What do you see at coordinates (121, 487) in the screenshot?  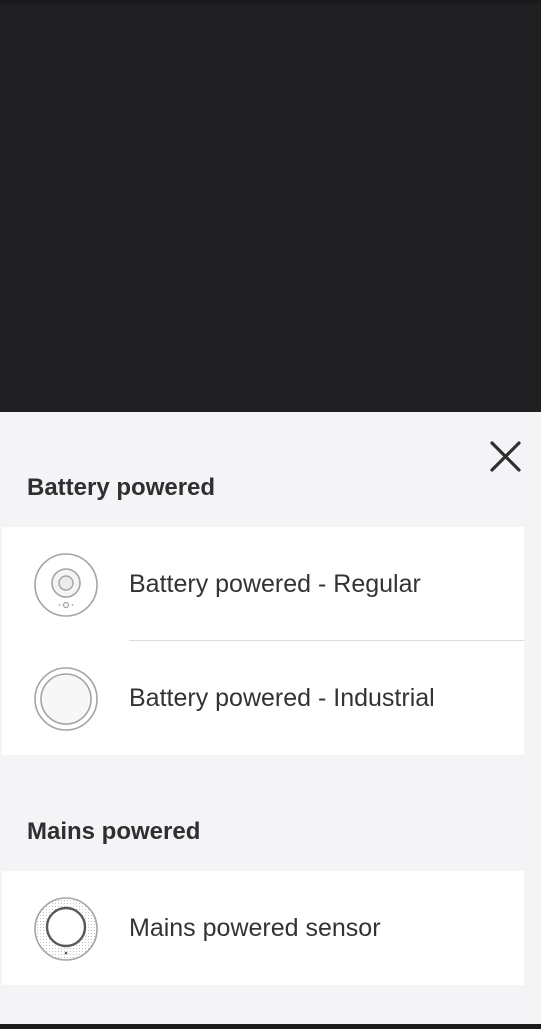 I see `section-title-battery: Battery powered` at bounding box center [121, 487].